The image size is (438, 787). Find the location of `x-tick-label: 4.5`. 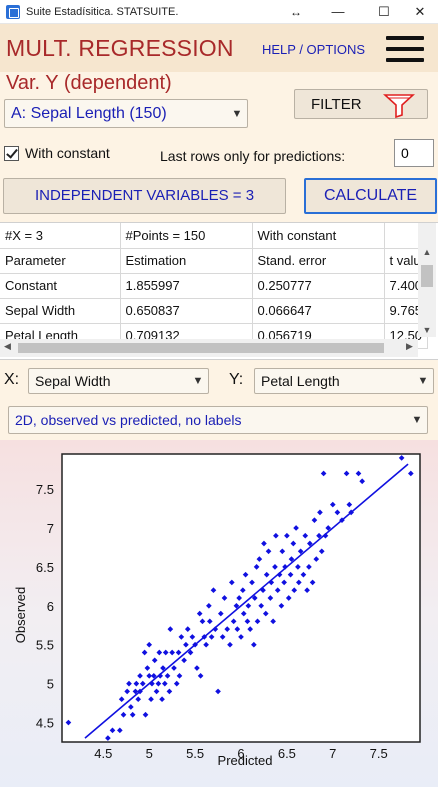

x-tick-label: 4.5 is located at coordinates (103, 753).